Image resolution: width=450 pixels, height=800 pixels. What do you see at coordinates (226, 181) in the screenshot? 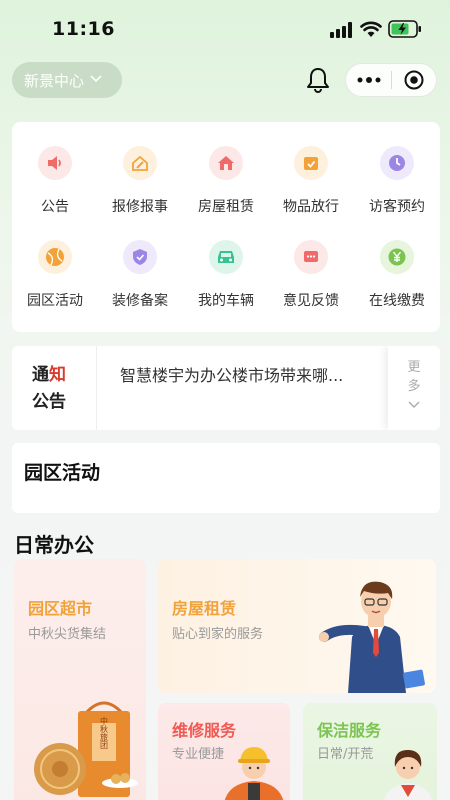
I see `service-house-rental: 房屋租赁` at bounding box center [226, 181].